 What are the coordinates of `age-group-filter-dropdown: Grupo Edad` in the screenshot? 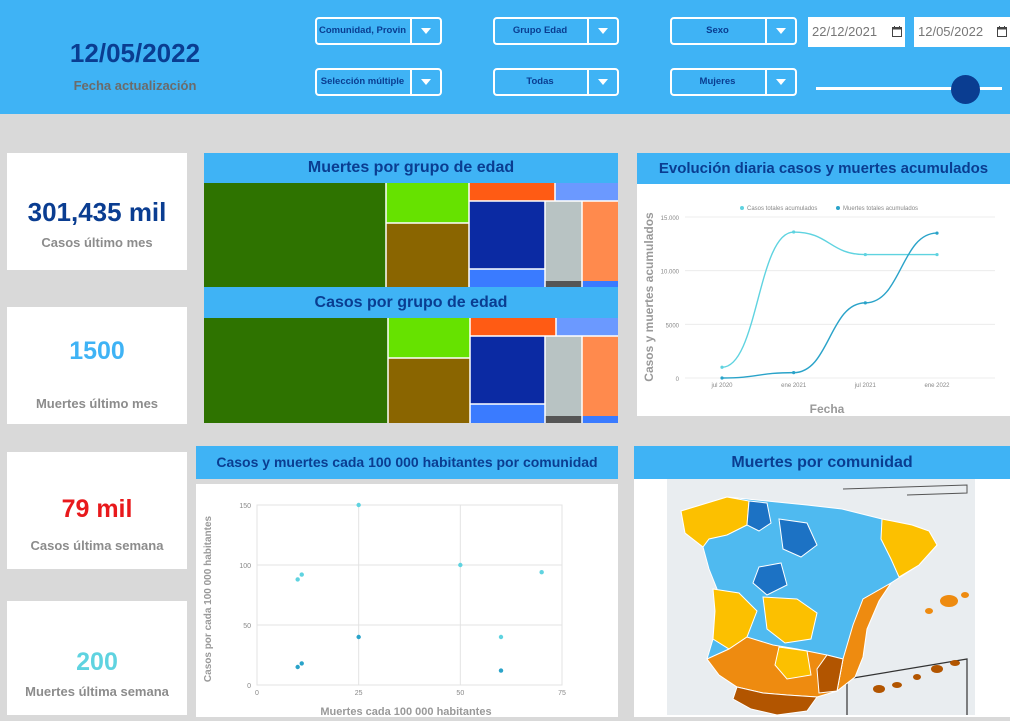 It's located at (556, 31).